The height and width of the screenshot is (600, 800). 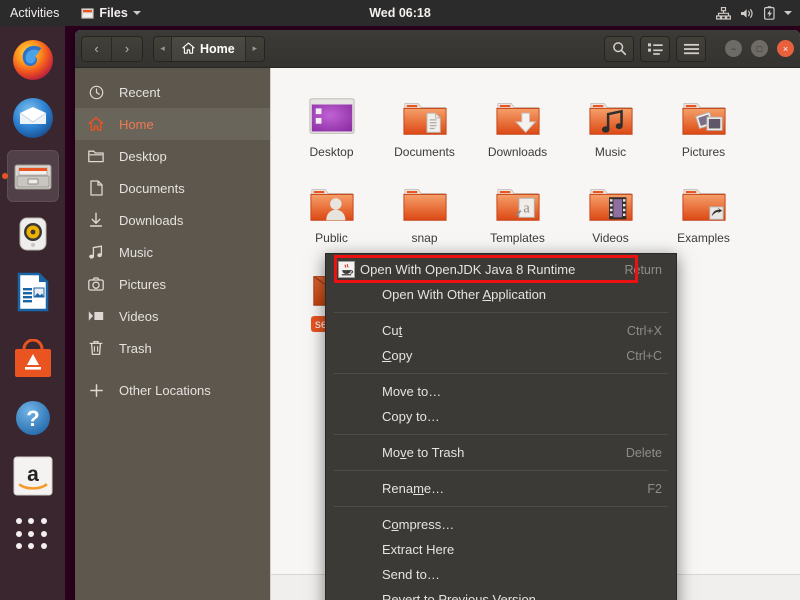 I want to click on app-menu-label: Files, so click(x=113, y=13).